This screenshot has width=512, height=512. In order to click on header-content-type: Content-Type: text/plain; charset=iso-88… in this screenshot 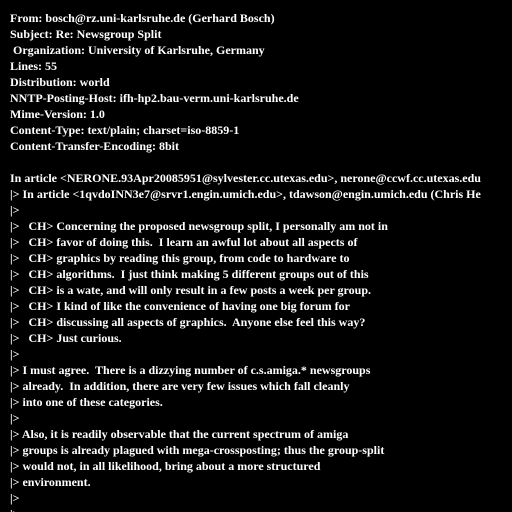, I will do `click(125, 130)`.